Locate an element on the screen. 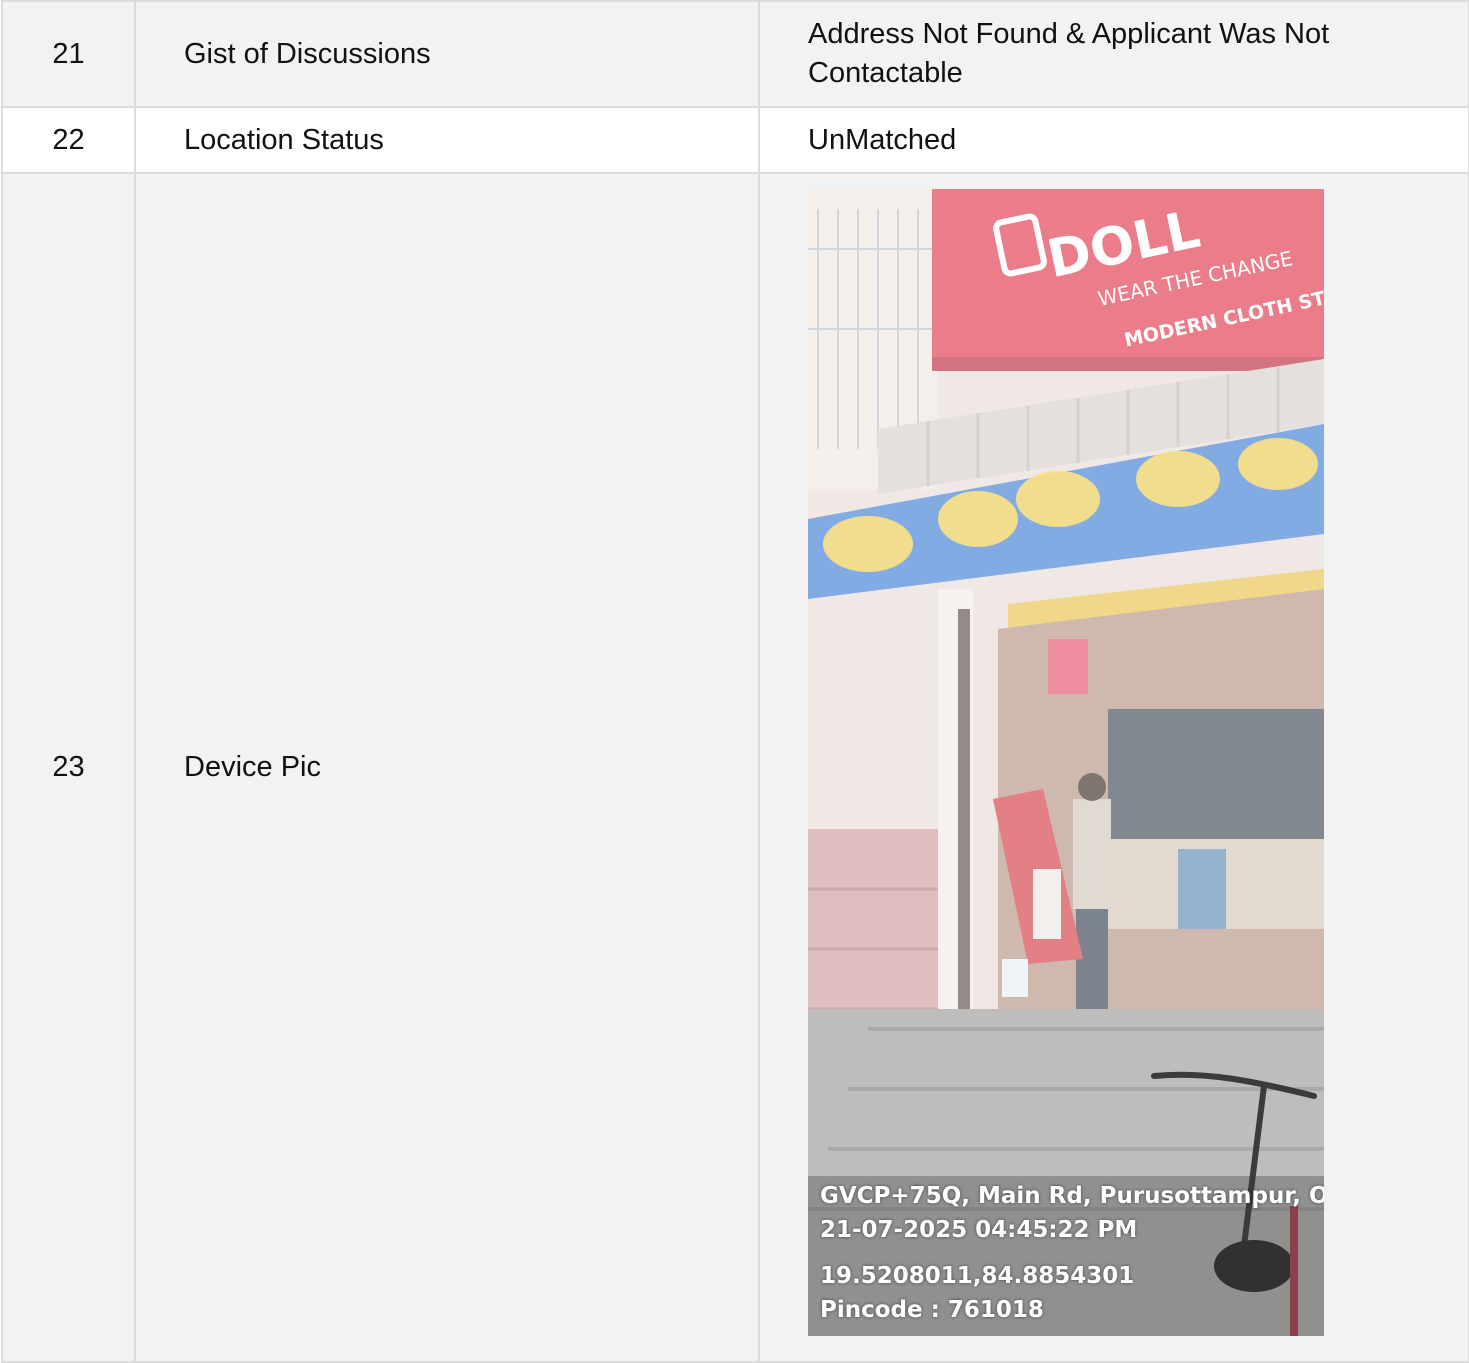  field-label: Gist of Discussions is located at coordinates (447, 54).